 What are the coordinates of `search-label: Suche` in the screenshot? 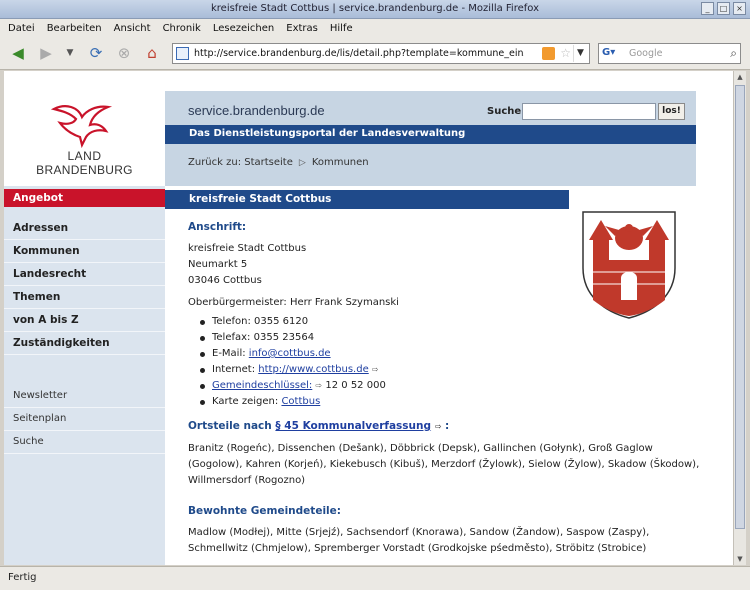 It's located at (504, 111).